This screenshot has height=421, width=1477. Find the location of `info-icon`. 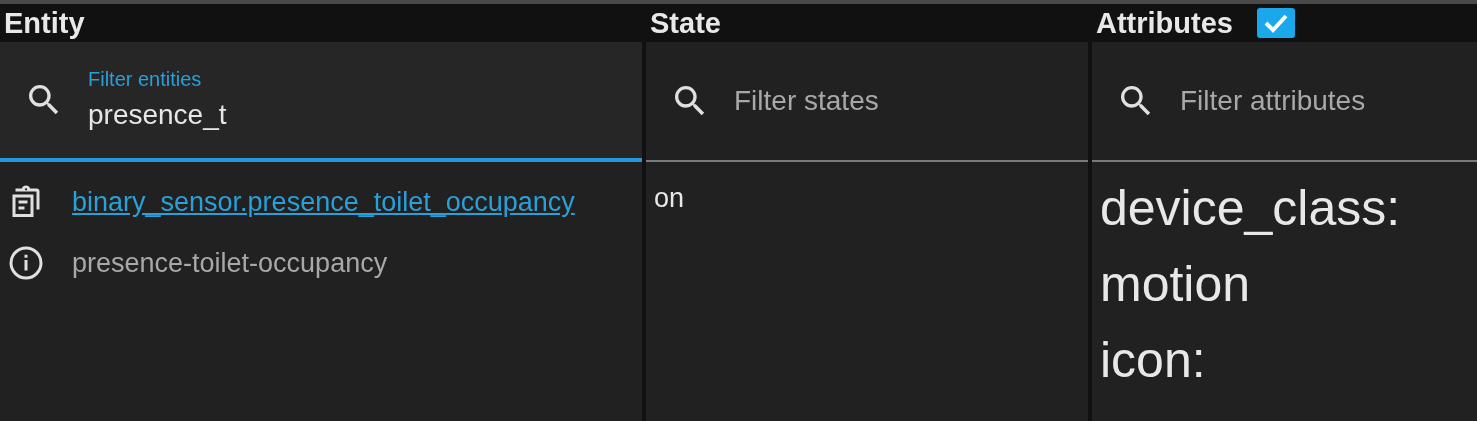

info-icon is located at coordinates (26, 262).